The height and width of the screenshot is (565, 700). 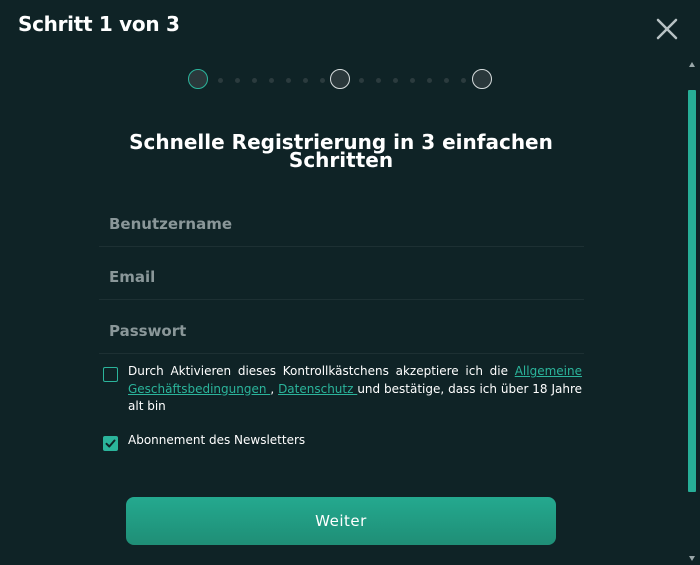 I want to click on close-button, so click(x=667, y=29).